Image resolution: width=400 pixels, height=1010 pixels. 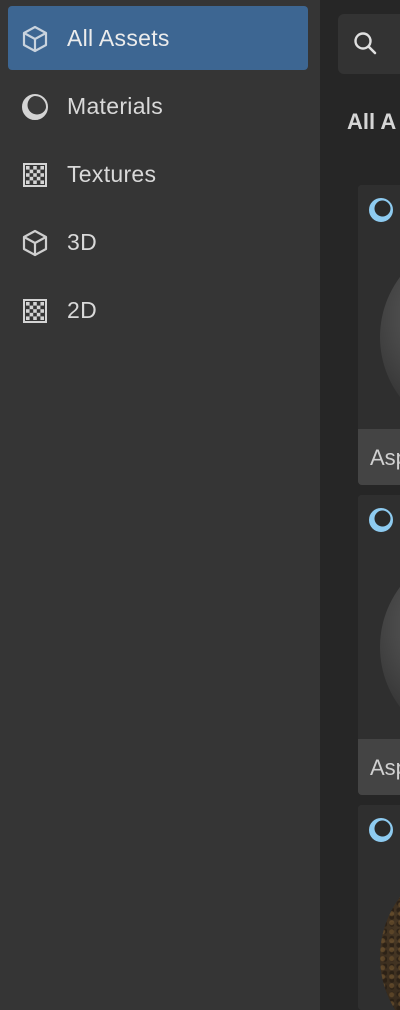 I want to click on sidebar-item-label: Materials, so click(x=115, y=106).